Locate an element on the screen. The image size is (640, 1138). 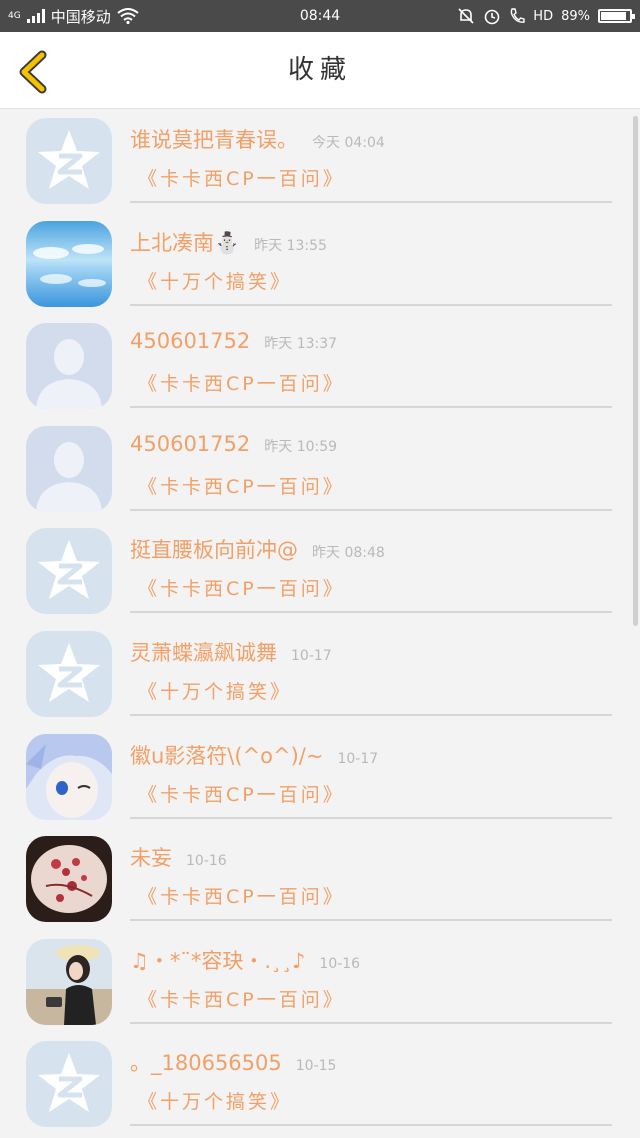
list-item: 450601752 昨天 10:59 《卡卡西CP一百问》 is located at coordinates (320, 469).